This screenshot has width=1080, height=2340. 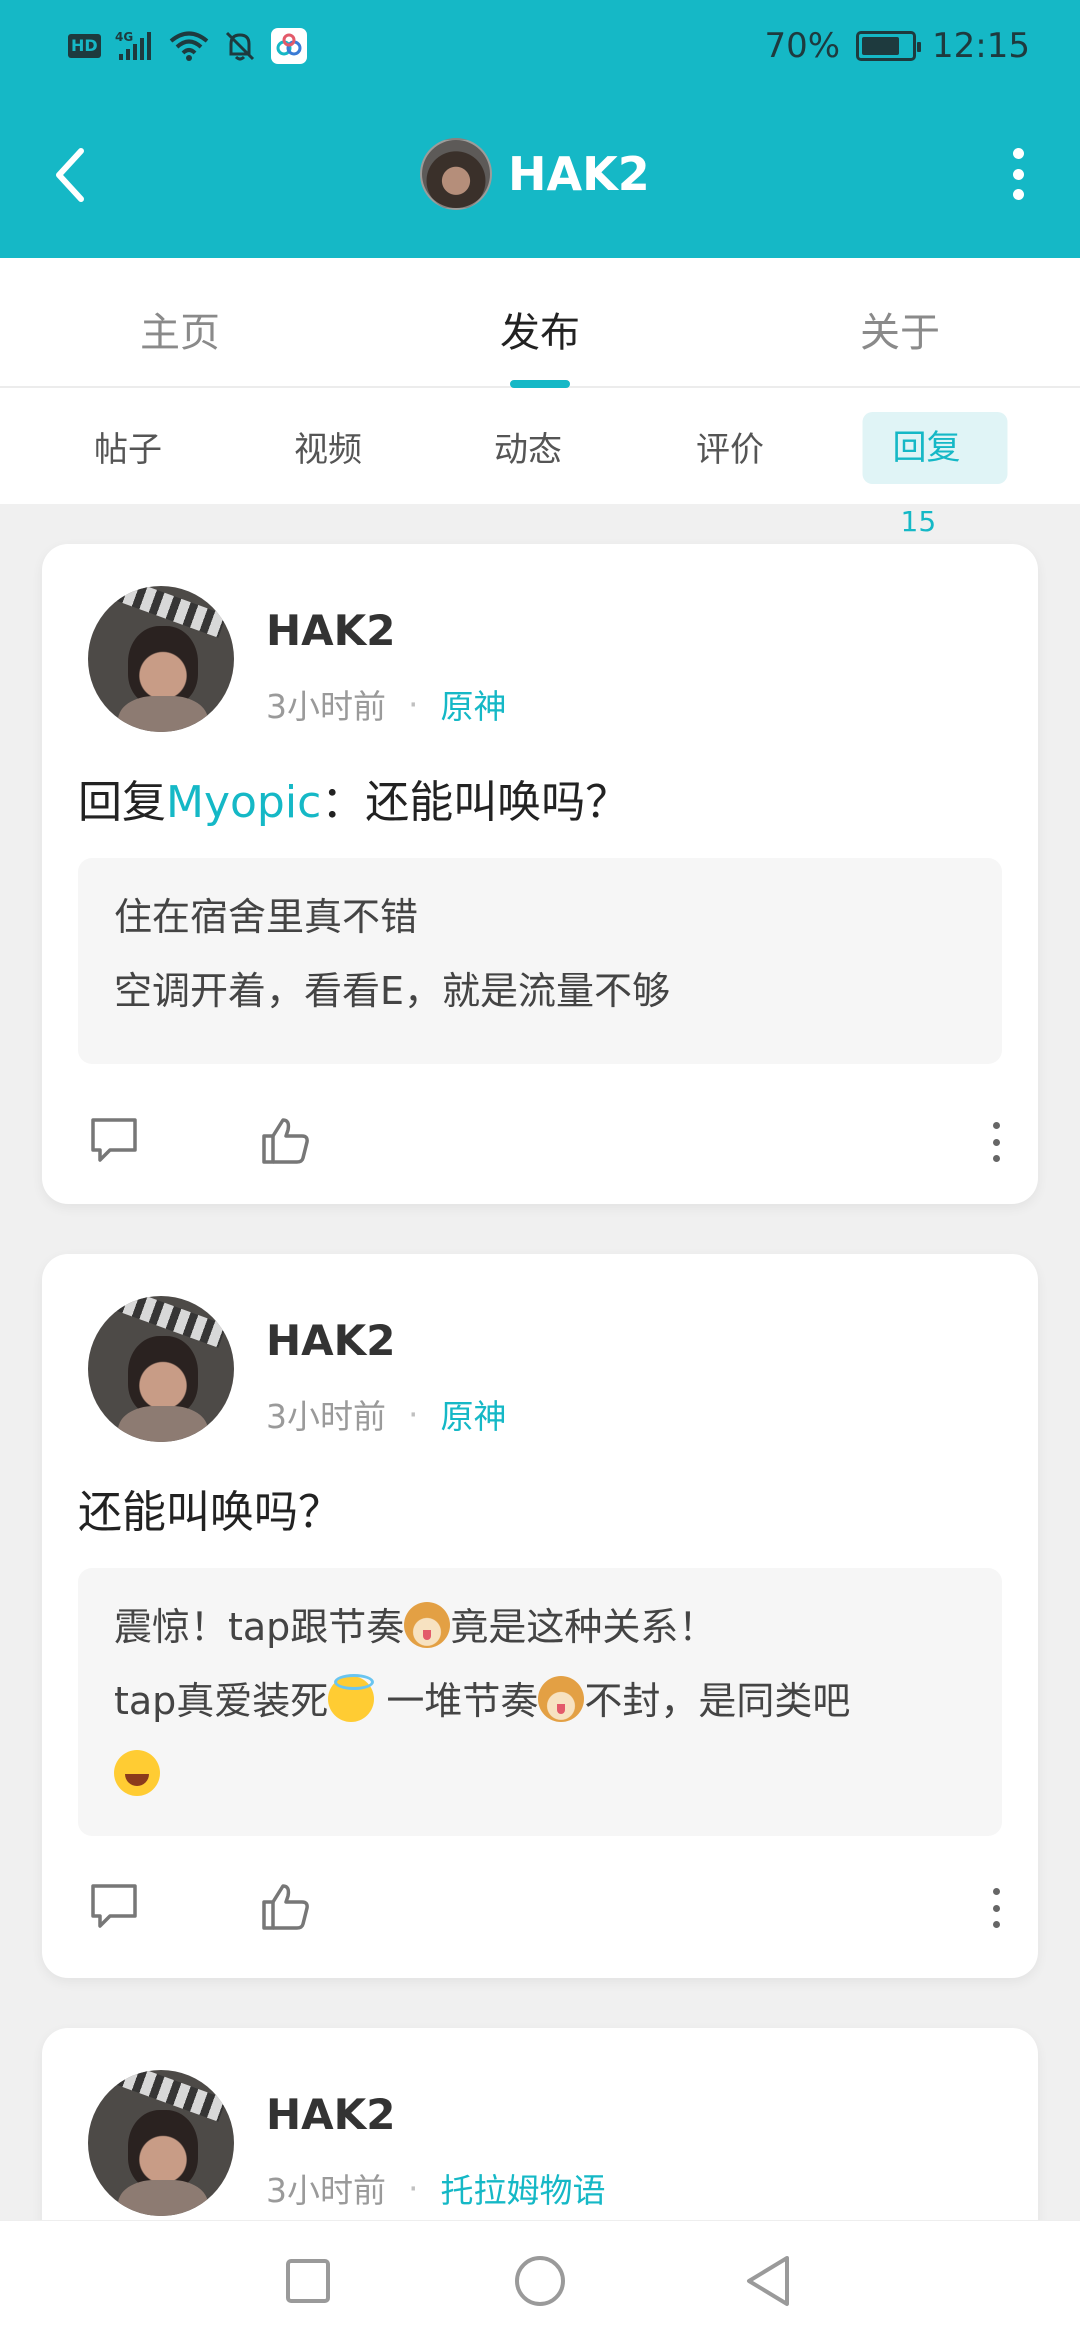 I want to click on wifi-icon, so click(x=189, y=46).